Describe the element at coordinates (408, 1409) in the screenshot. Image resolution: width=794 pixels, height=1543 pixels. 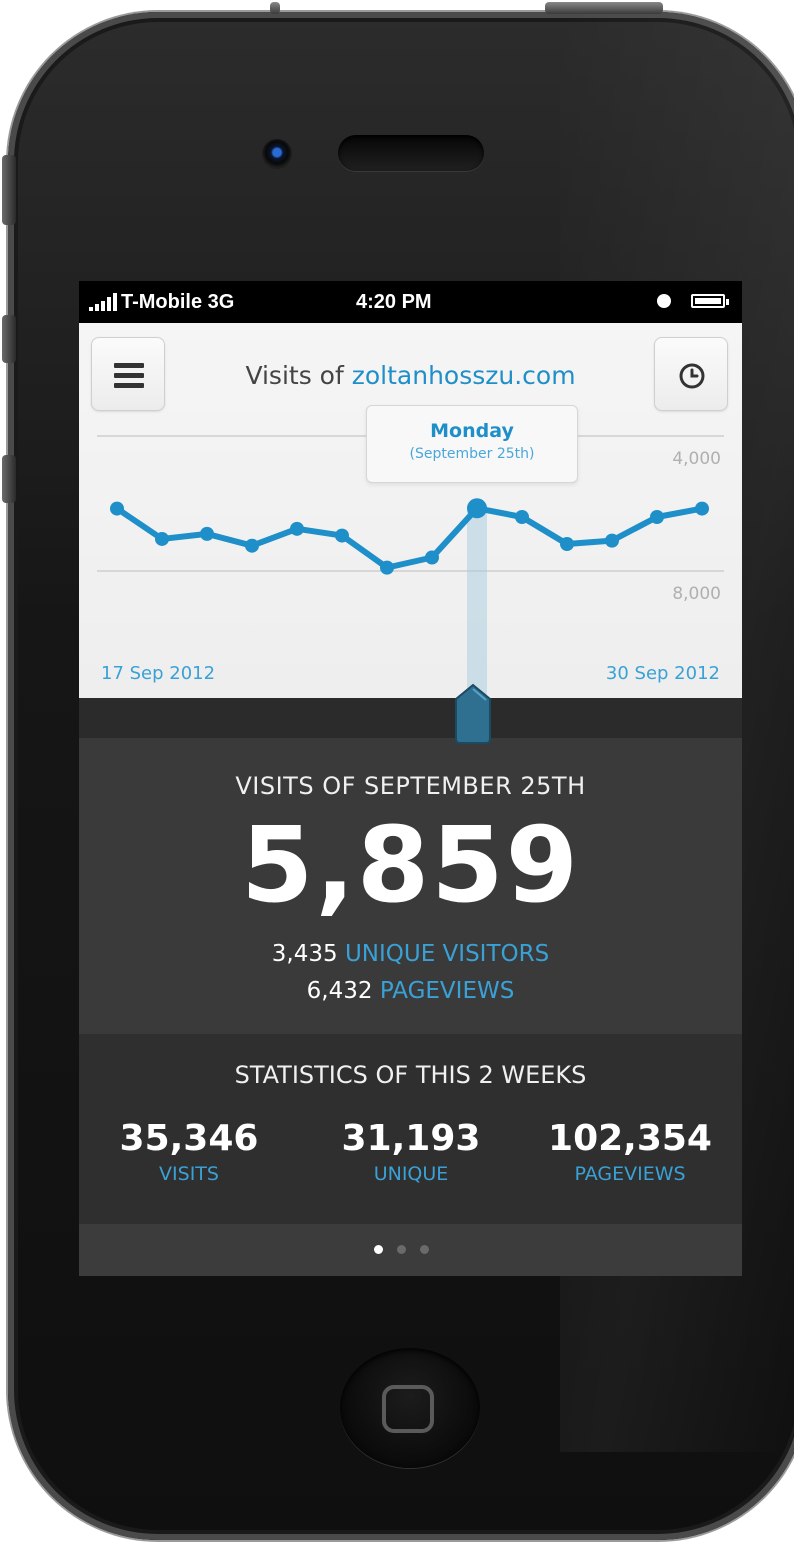
I see `home-button-icon` at that location.